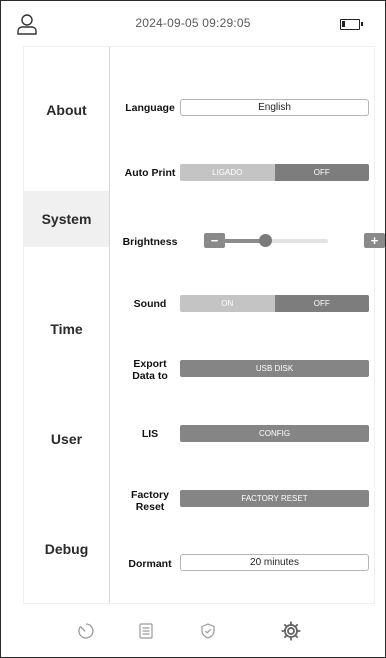  Describe the element at coordinates (374, 240) in the screenshot. I see `brightness-increase-button: +` at that location.